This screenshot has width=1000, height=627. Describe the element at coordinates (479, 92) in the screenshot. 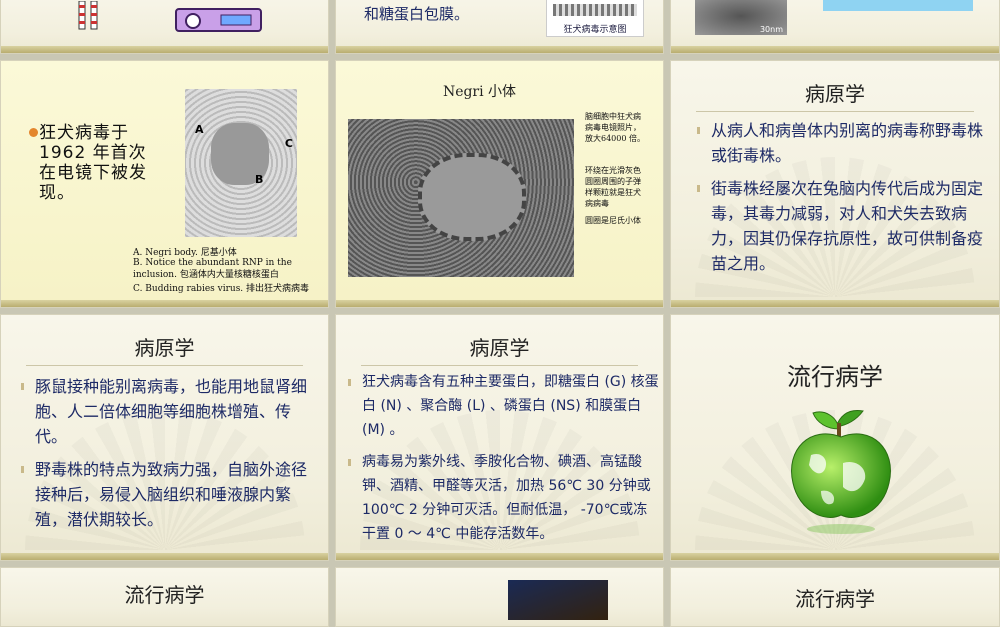

I see `slide-title: Negri 小体` at that location.